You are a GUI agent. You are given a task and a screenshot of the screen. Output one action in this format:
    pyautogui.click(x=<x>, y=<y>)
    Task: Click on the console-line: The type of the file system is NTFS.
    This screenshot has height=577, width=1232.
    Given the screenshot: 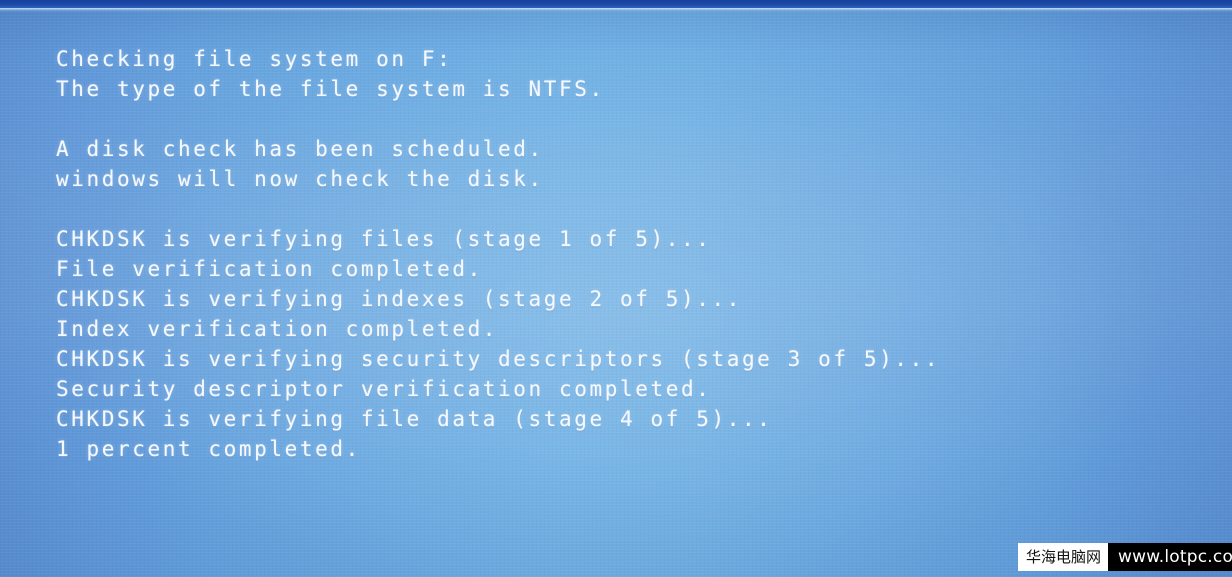 What is the action you would take?
    pyautogui.click(x=330, y=89)
    